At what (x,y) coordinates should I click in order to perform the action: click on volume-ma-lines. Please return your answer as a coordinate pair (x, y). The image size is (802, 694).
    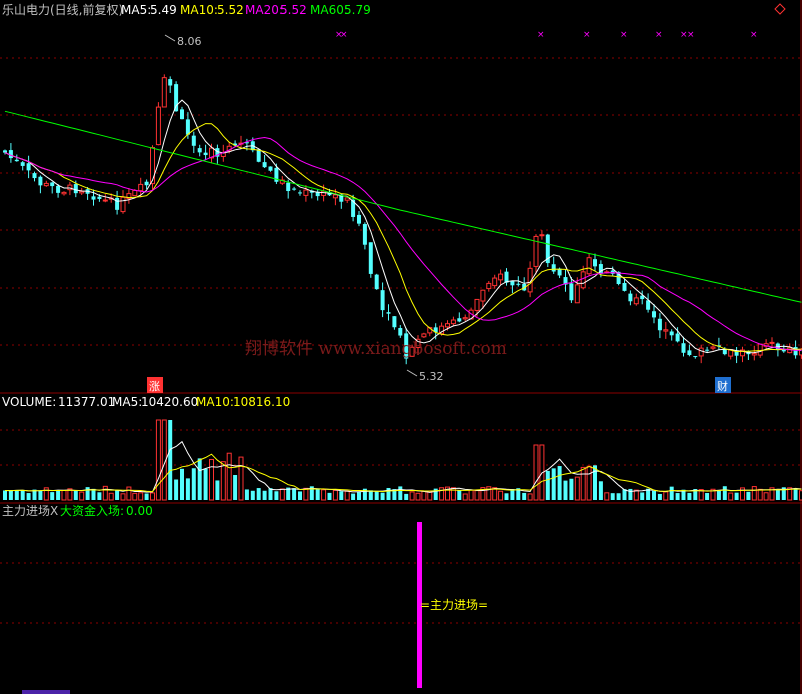
    Looking at the image, I should click on (403, 466).